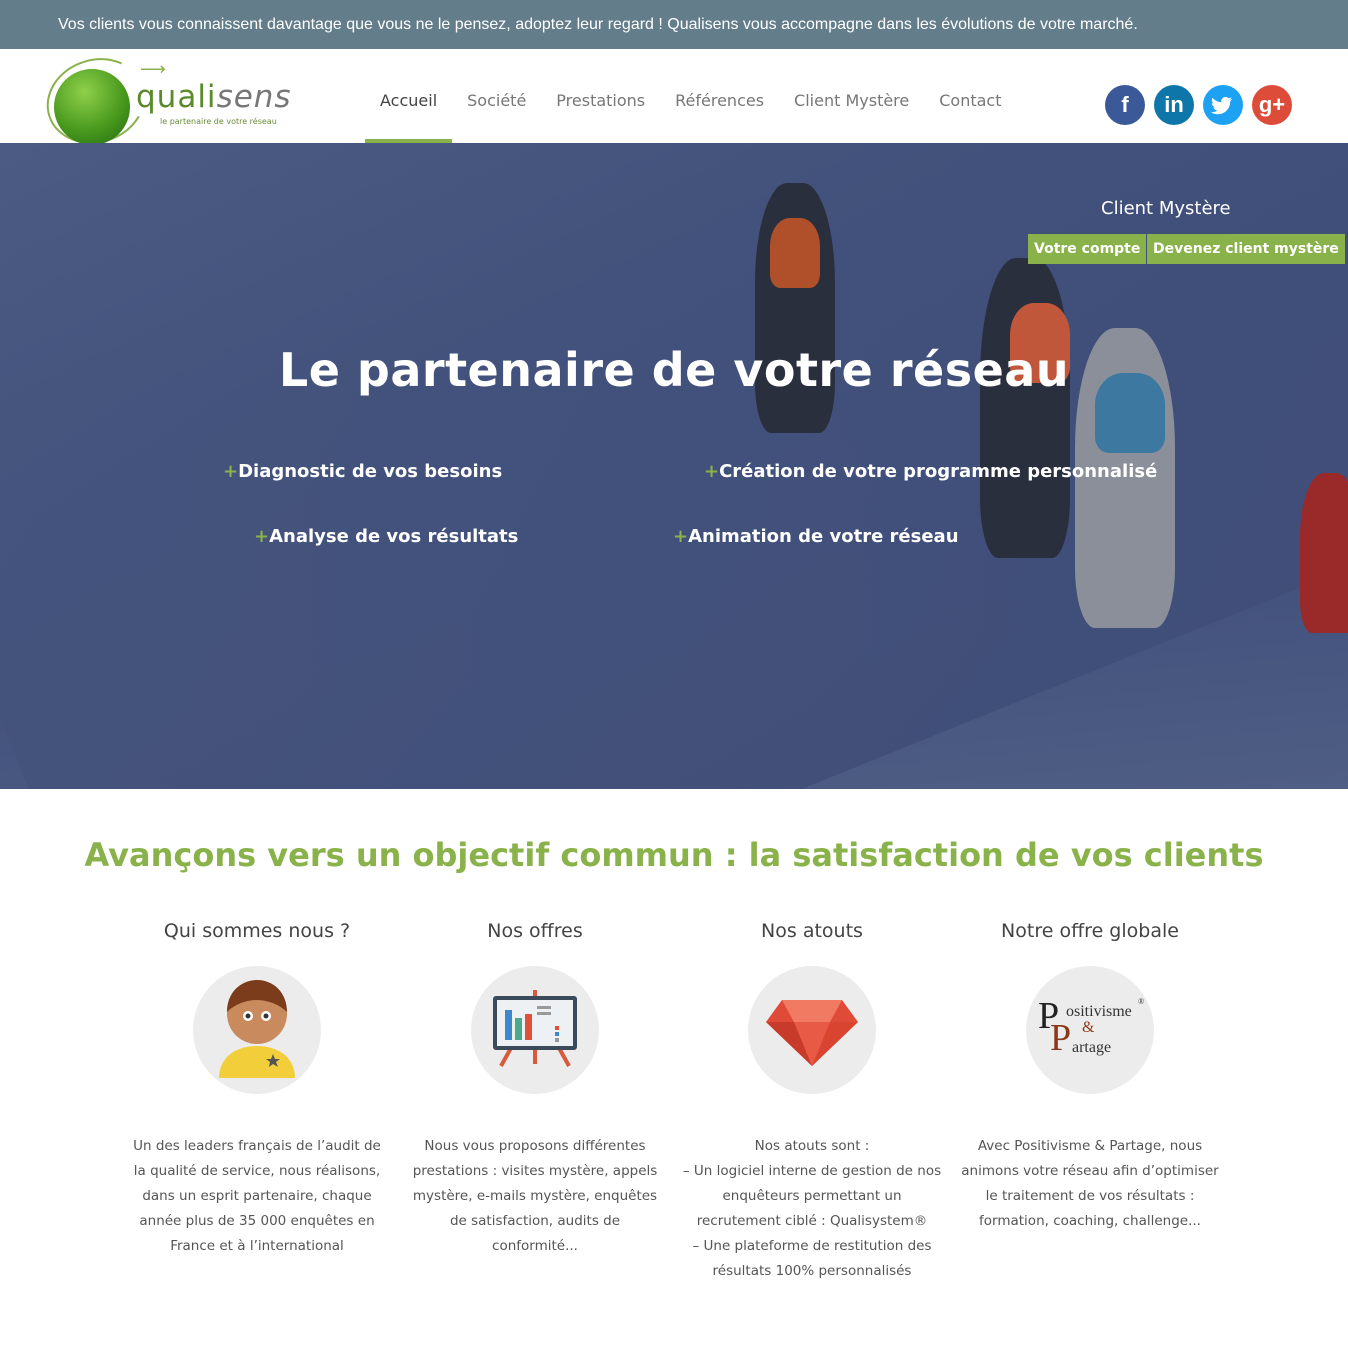 Image resolution: width=1348 pixels, height=1348 pixels. What do you see at coordinates (496, 96) in the screenshot?
I see `nav-item-societe: Société` at bounding box center [496, 96].